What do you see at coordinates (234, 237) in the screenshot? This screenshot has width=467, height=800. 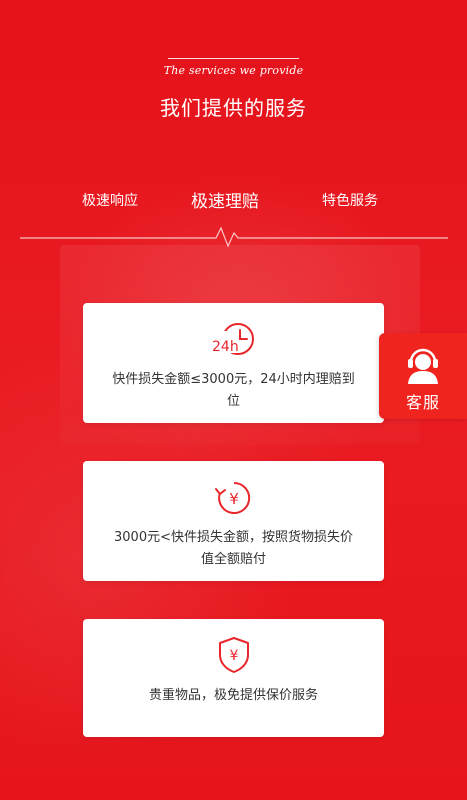 I see `tab-indicator-pulse-line` at bounding box center [234, 237].